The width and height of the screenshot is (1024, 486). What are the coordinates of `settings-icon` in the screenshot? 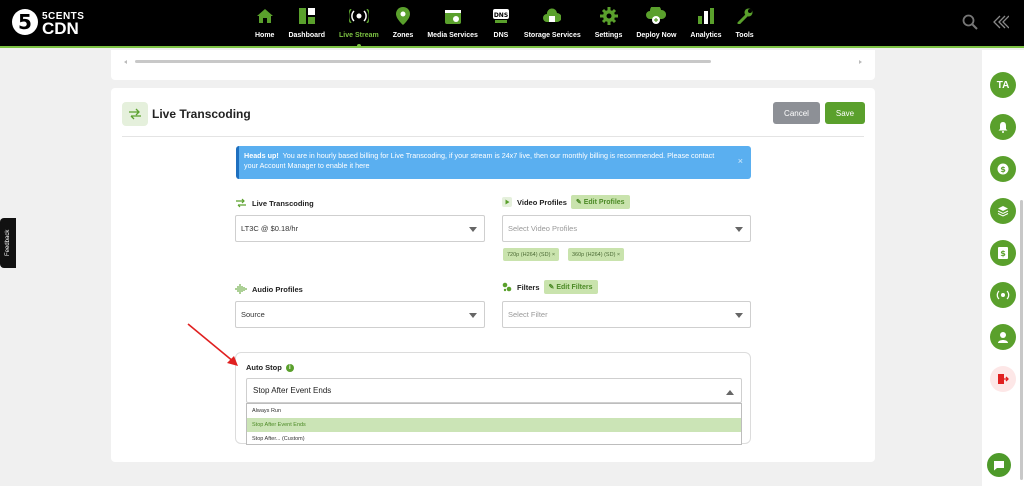 It's located at (608, 16).